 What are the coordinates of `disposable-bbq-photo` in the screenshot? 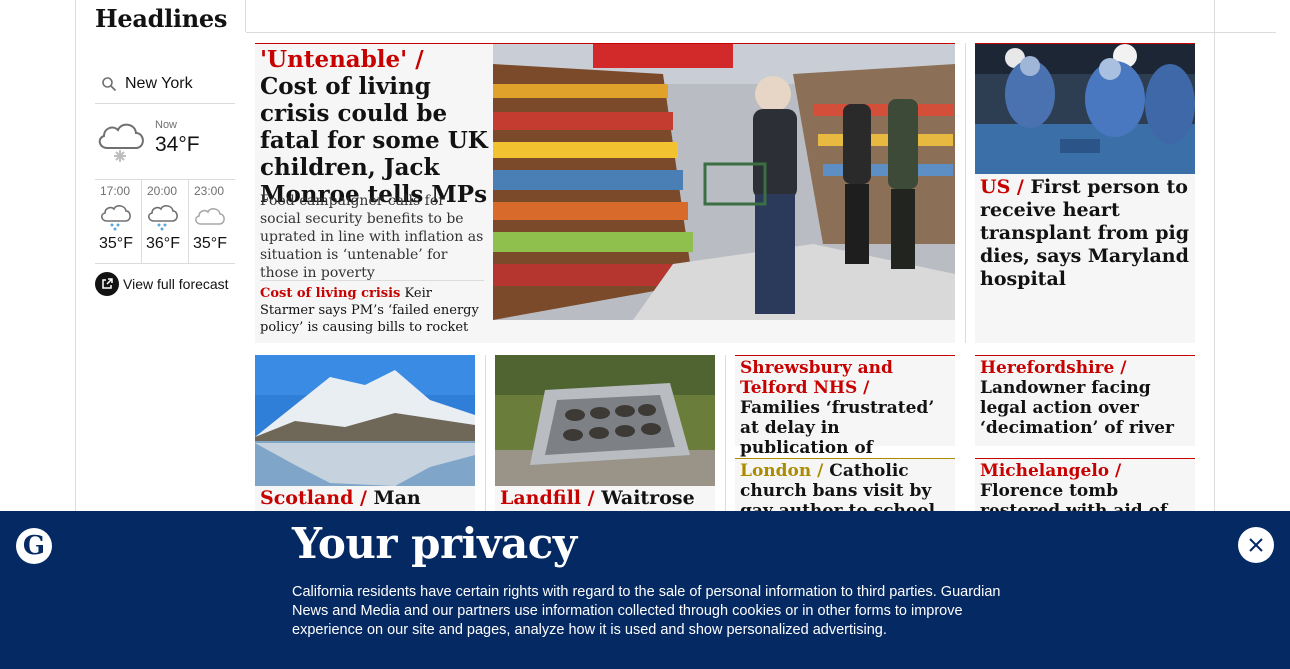 It's located at (605, 420).